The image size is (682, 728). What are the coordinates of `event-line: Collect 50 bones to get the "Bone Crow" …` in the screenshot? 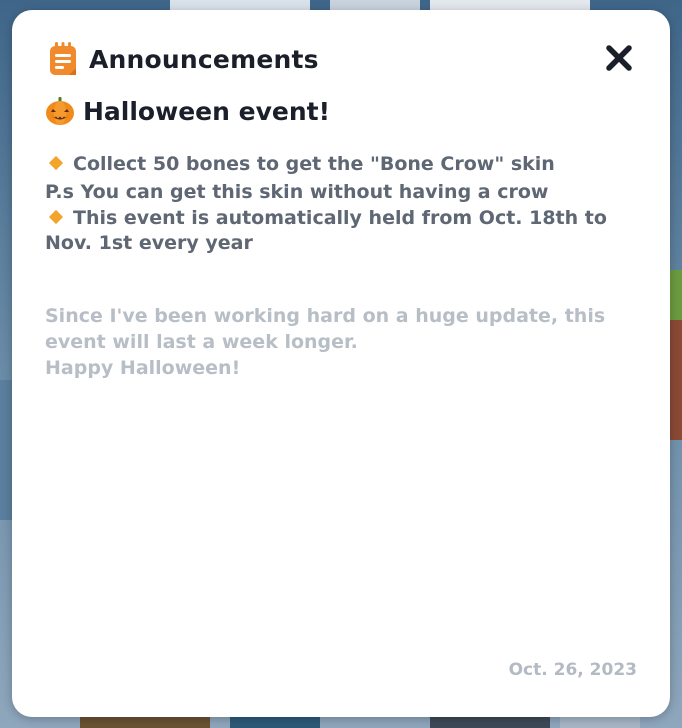 It's located at (342, 164).